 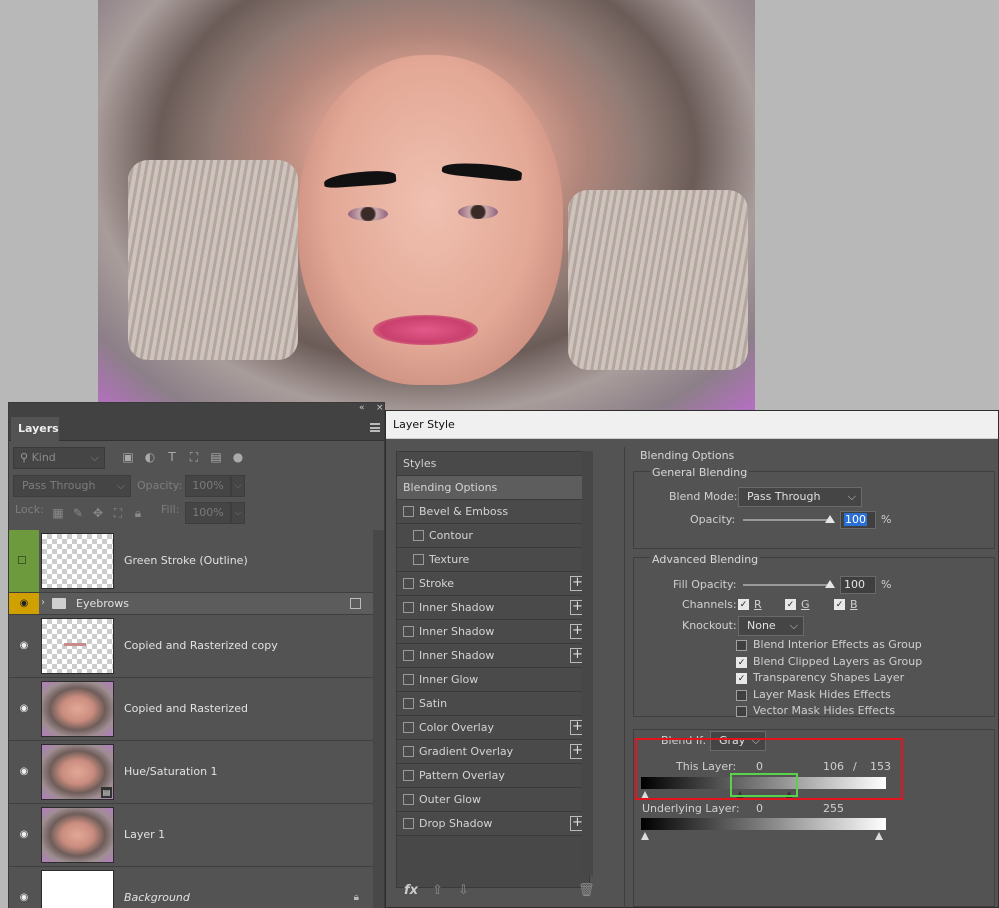 I want to click on pixel-filter-icon: ▣, so click(x=128, y=457).